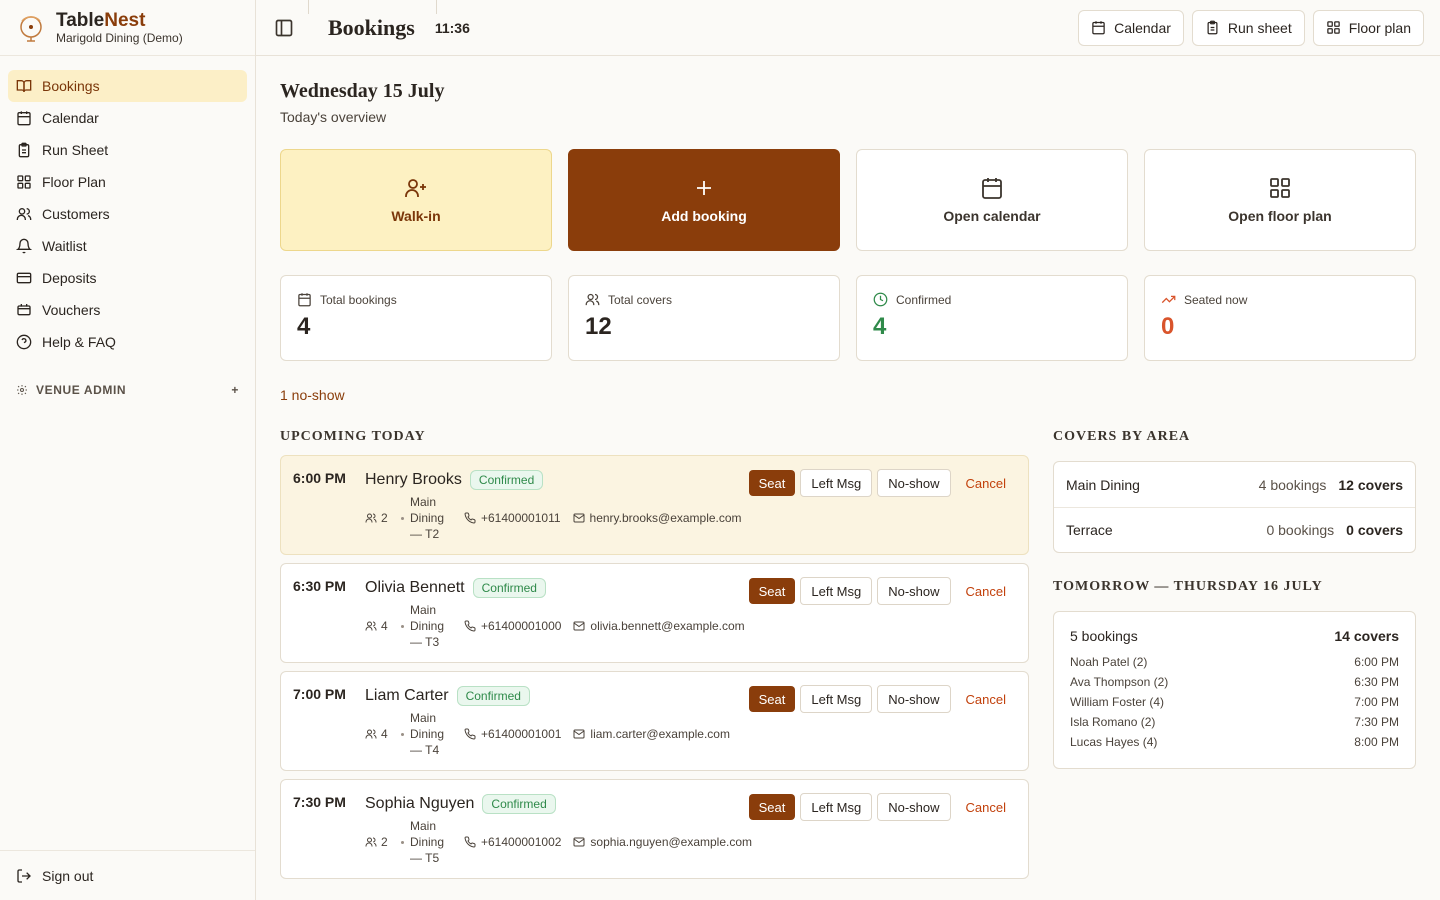 The height and width of the screenshot is (900, 1440). I want to click on sidebar-toggle-icon, so click(284, 28).